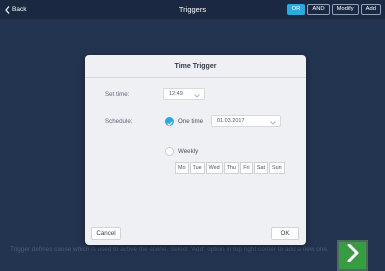 This screenshot has width=385, height=271. What do you see at coordinates (231, 121) in the screenshot?
I see `date-value: 01.03.2017` at bounding box center [231, 121].